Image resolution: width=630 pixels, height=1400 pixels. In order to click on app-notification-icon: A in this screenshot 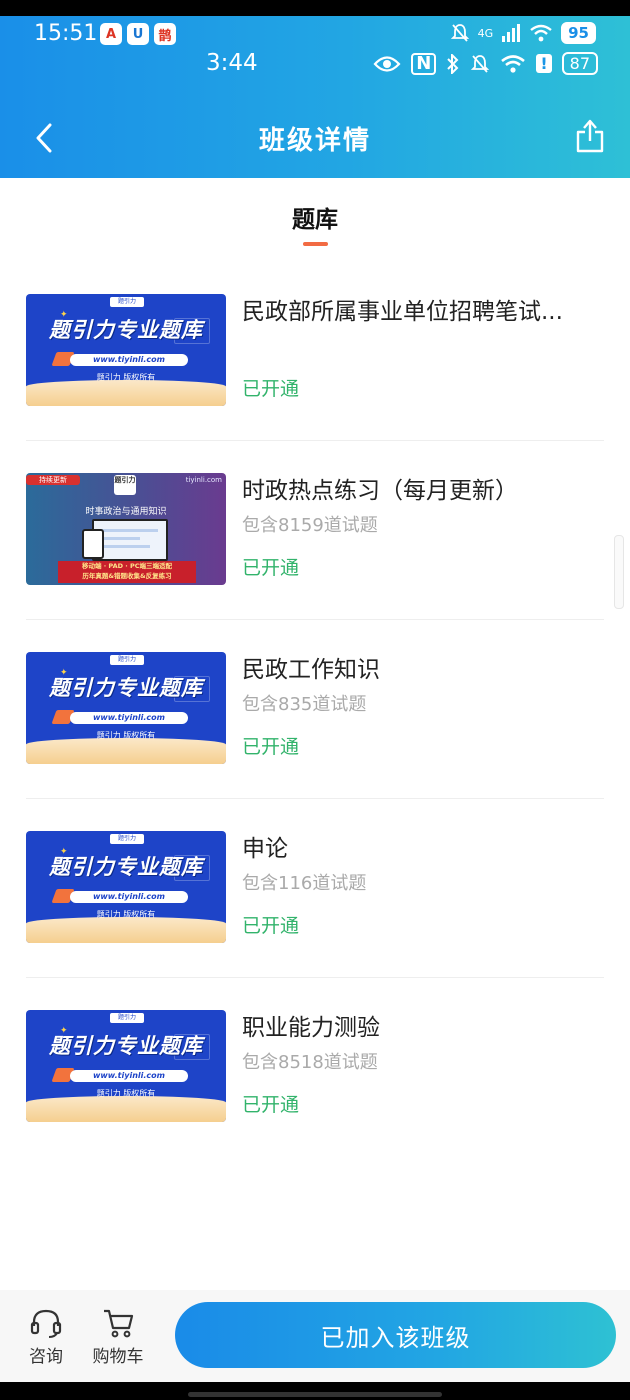, I will do `click(111, 34)`.